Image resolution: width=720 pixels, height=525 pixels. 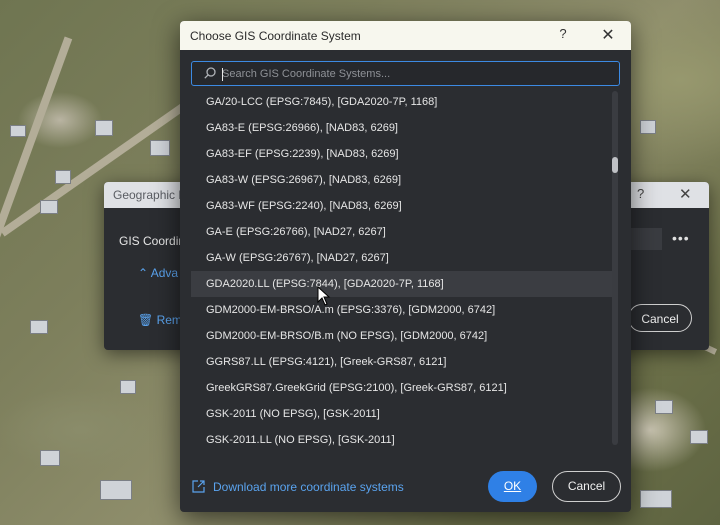 I want to click on bg-help-button: ?, so click(x=640, y=193).